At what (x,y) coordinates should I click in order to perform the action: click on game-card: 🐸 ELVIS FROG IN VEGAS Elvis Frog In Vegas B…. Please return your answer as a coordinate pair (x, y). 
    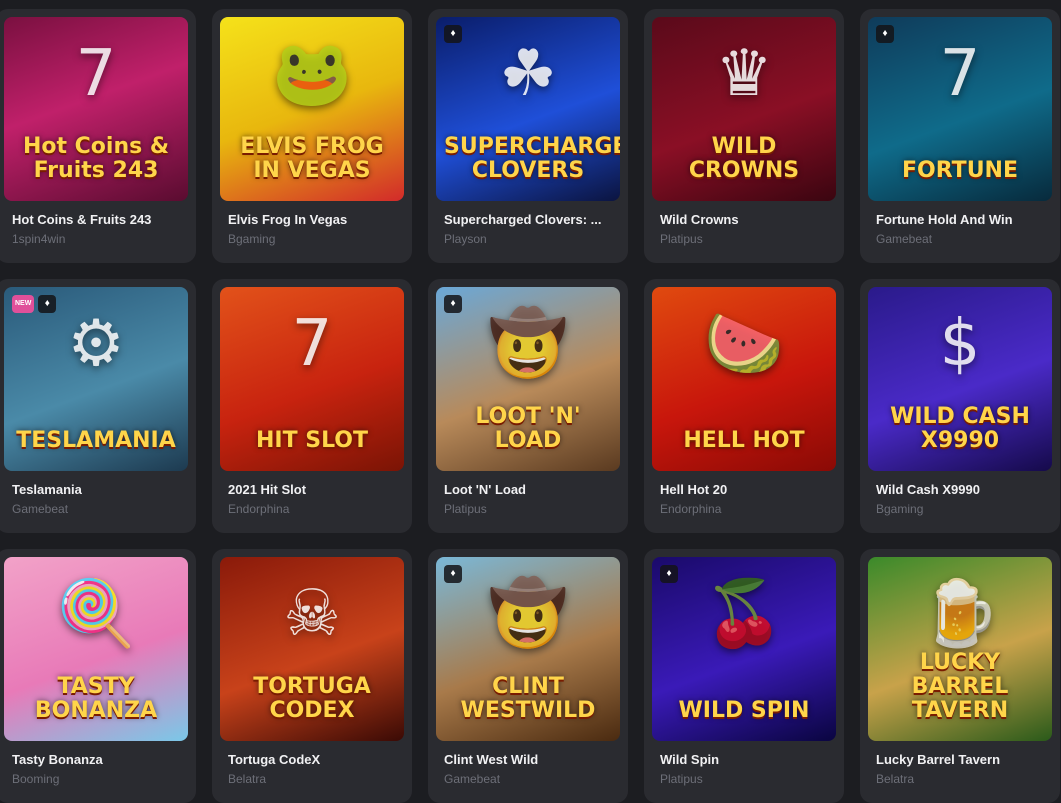
    Looking at the image, I should click on (312, 136).